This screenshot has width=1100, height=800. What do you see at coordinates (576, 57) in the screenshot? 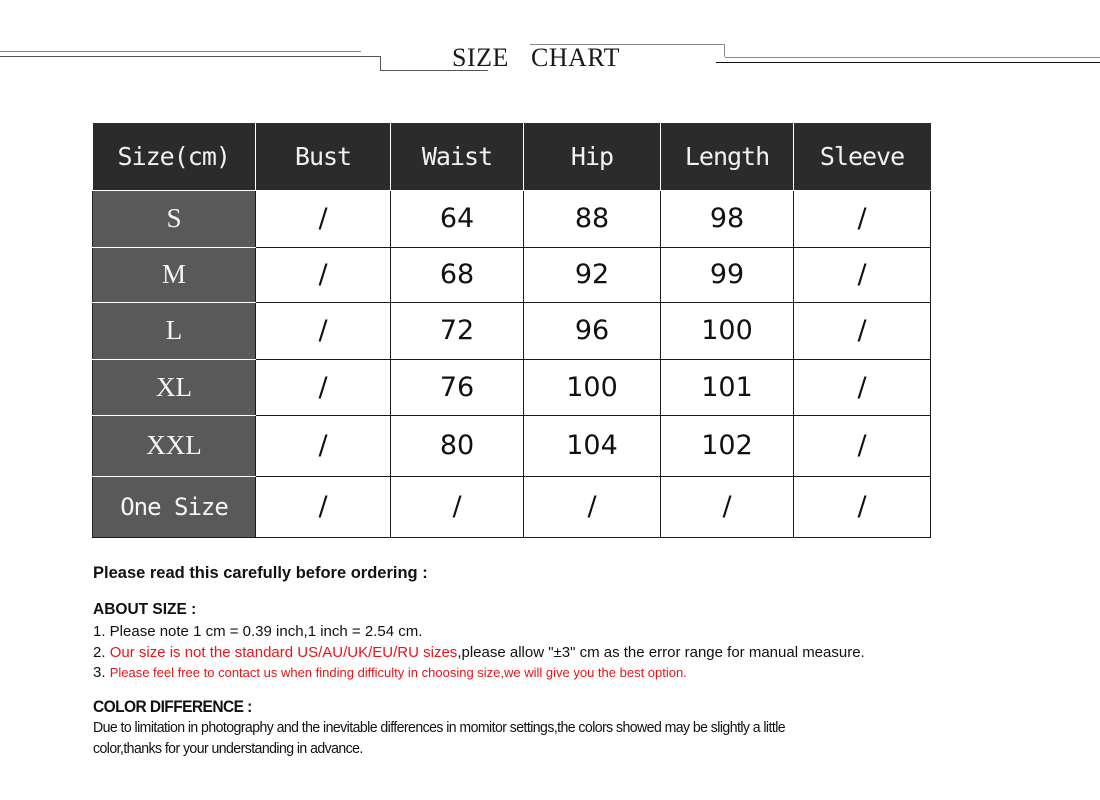
I see `title-word-chart: CHART` at bounding box center [576, 57].